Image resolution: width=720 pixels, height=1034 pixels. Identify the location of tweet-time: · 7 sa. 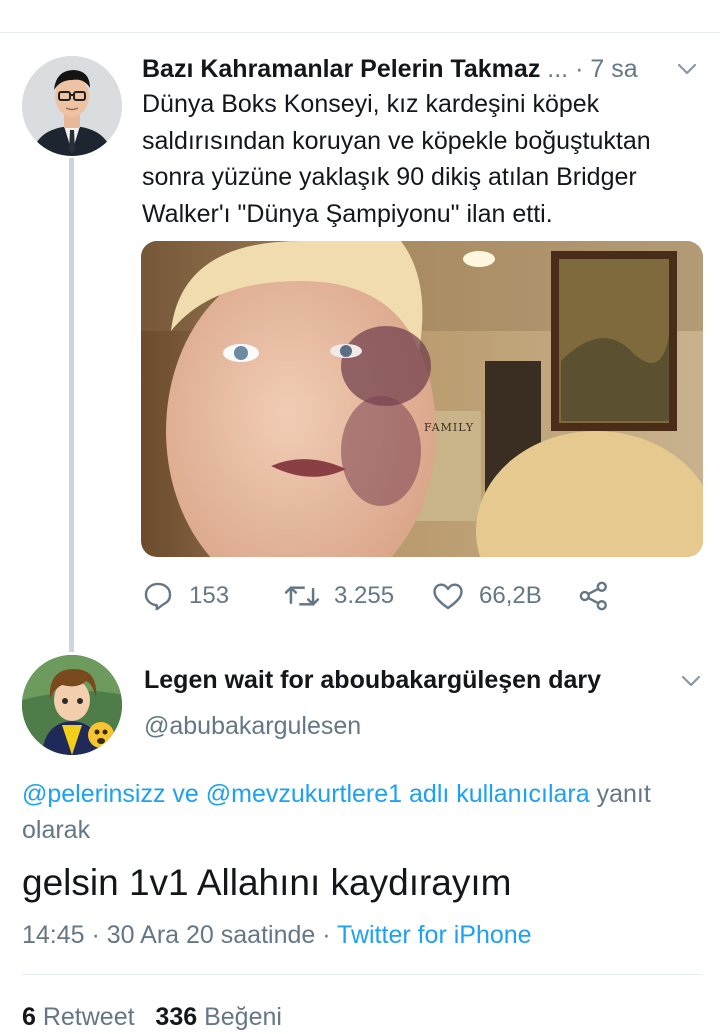
(606, 69).